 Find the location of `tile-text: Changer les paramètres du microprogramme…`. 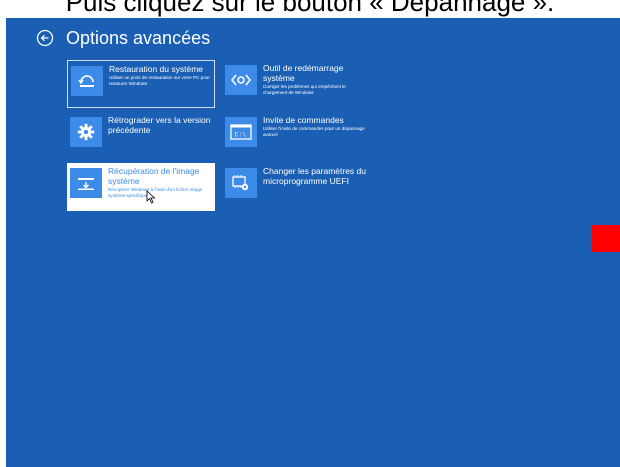

tile-text: Changer les paramètres du microprogramme… is located at coordinates (316, 176).